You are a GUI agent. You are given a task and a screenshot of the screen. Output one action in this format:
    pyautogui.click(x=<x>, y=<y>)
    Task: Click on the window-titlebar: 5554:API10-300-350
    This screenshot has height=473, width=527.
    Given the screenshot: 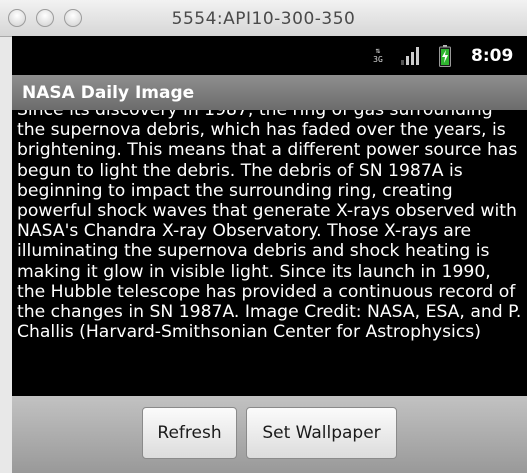 What is the action you would take?
    pyautogui.click(x=263, y=18)
    